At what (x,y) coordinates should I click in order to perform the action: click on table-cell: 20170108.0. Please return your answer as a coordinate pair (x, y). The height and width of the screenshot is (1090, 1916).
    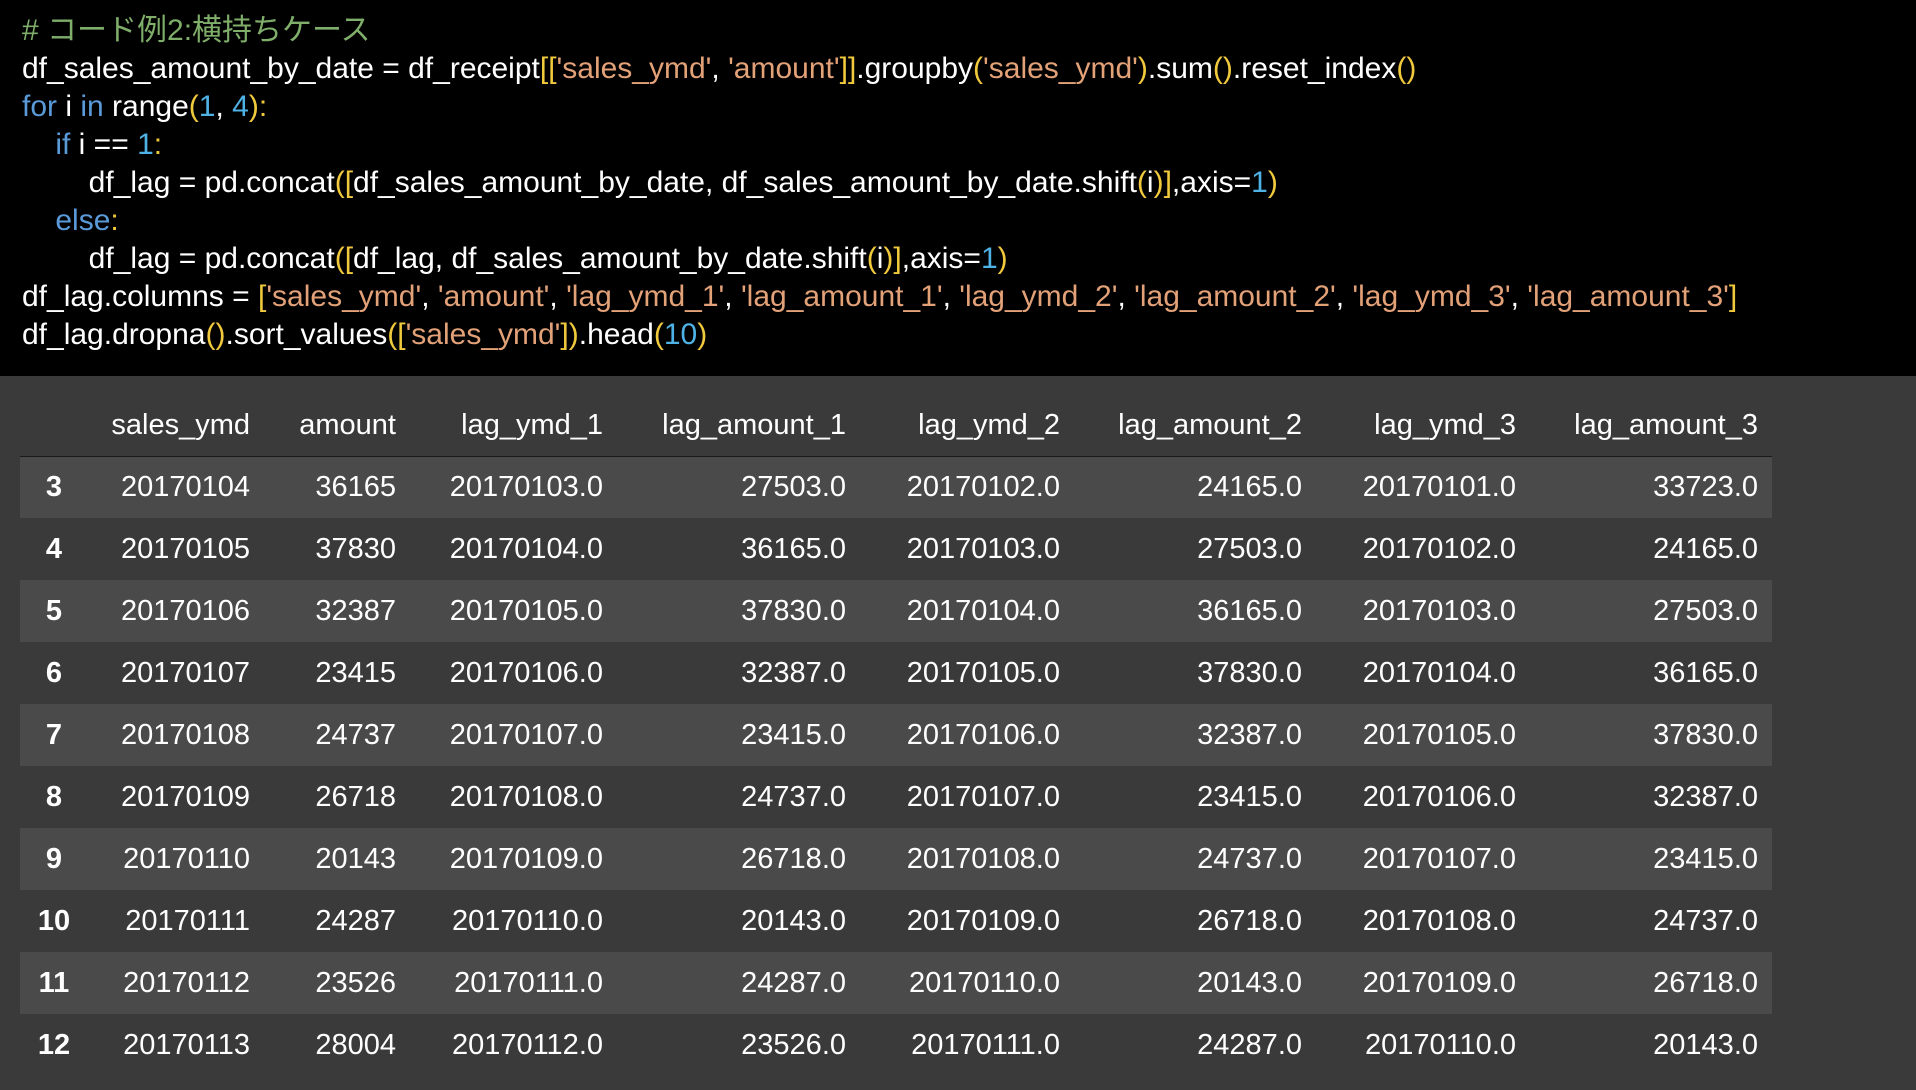
    Looking at the image, I should click on (526, 796).